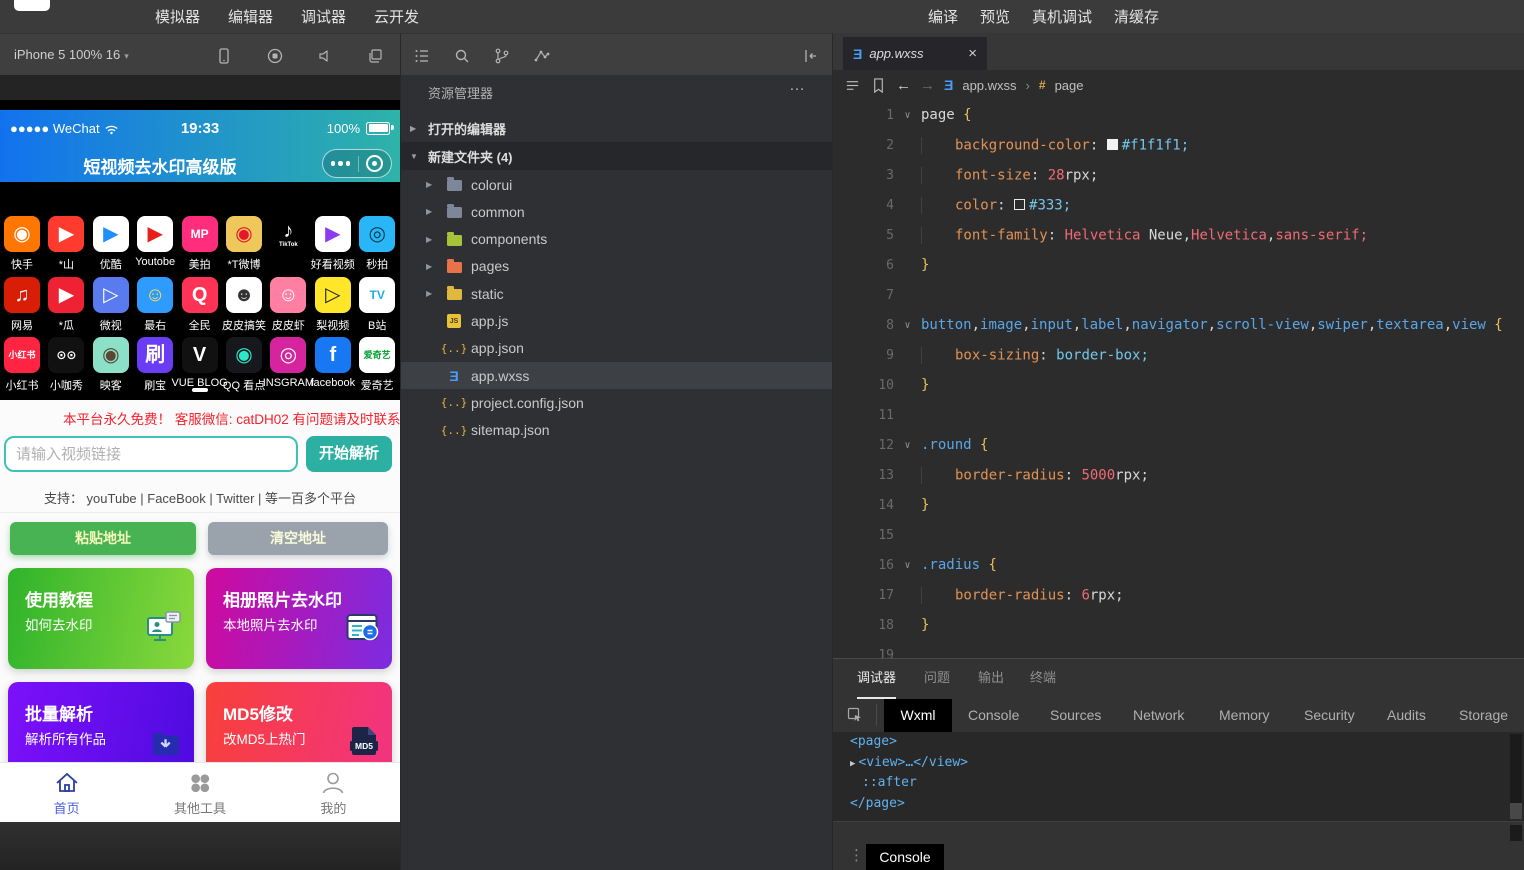 The height and width of the screenshot is (870, 1524). Describe the element at coordinates (200, 305) in the screenshot. I see `platform-item-13: Q 全民` at that location.